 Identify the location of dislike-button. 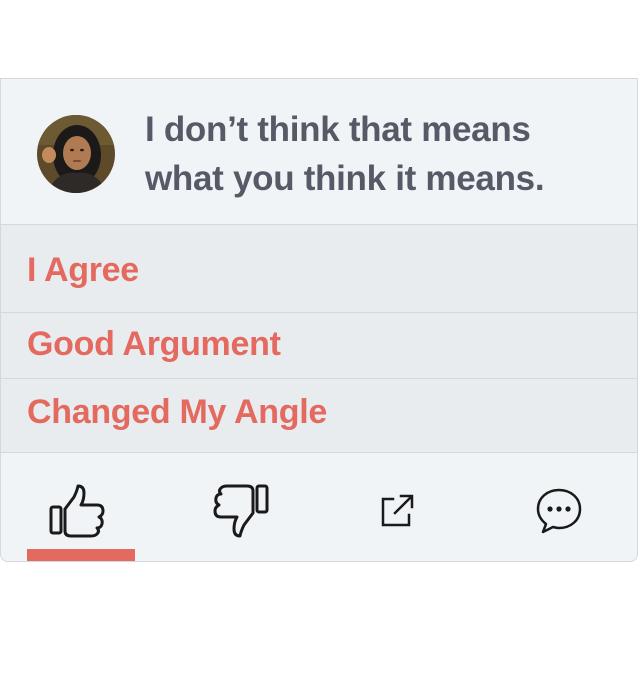
(241, 511).